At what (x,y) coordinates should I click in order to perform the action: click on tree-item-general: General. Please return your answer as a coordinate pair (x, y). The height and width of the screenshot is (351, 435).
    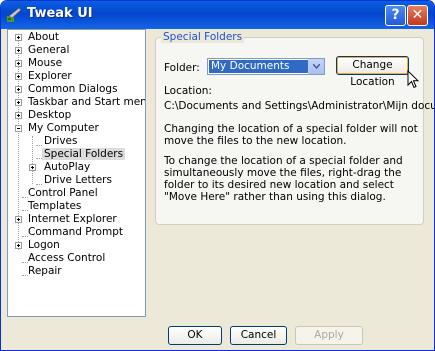
    Looking at the image, I should click on (48, 50).